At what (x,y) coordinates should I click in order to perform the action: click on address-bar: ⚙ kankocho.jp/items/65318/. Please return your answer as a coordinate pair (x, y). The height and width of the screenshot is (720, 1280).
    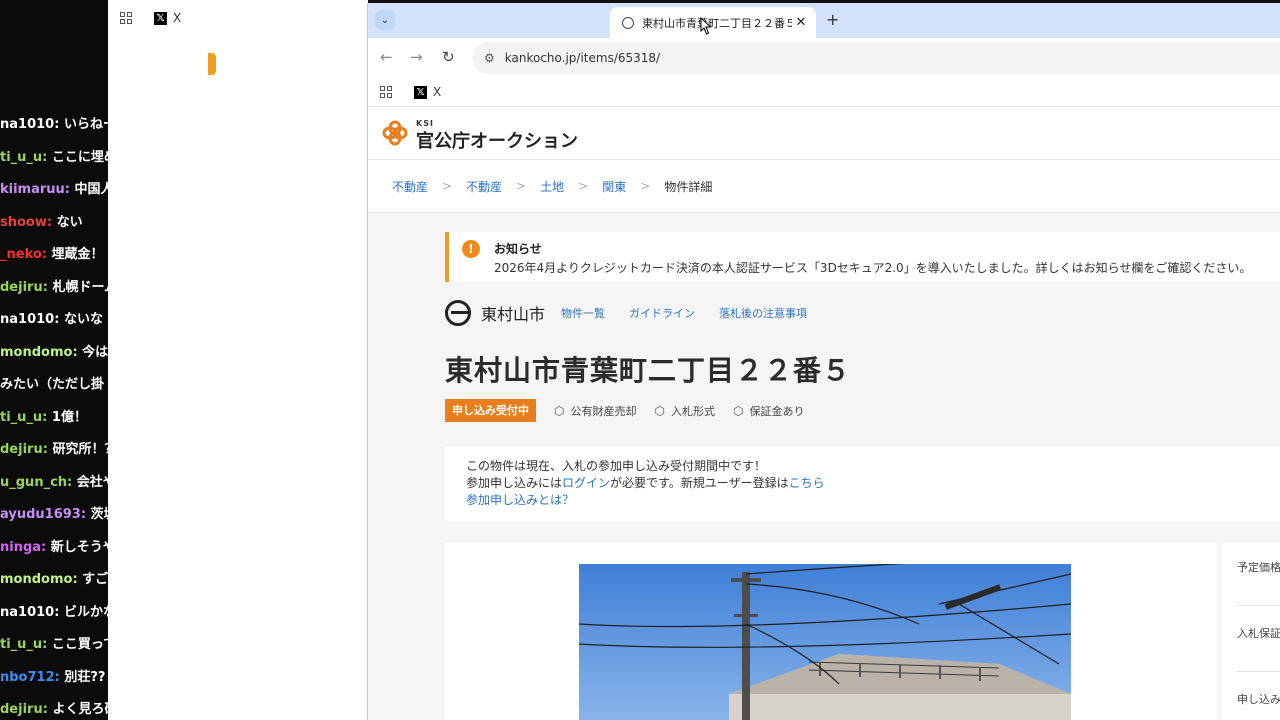
    Looking at the image, I should click on (876, 58).